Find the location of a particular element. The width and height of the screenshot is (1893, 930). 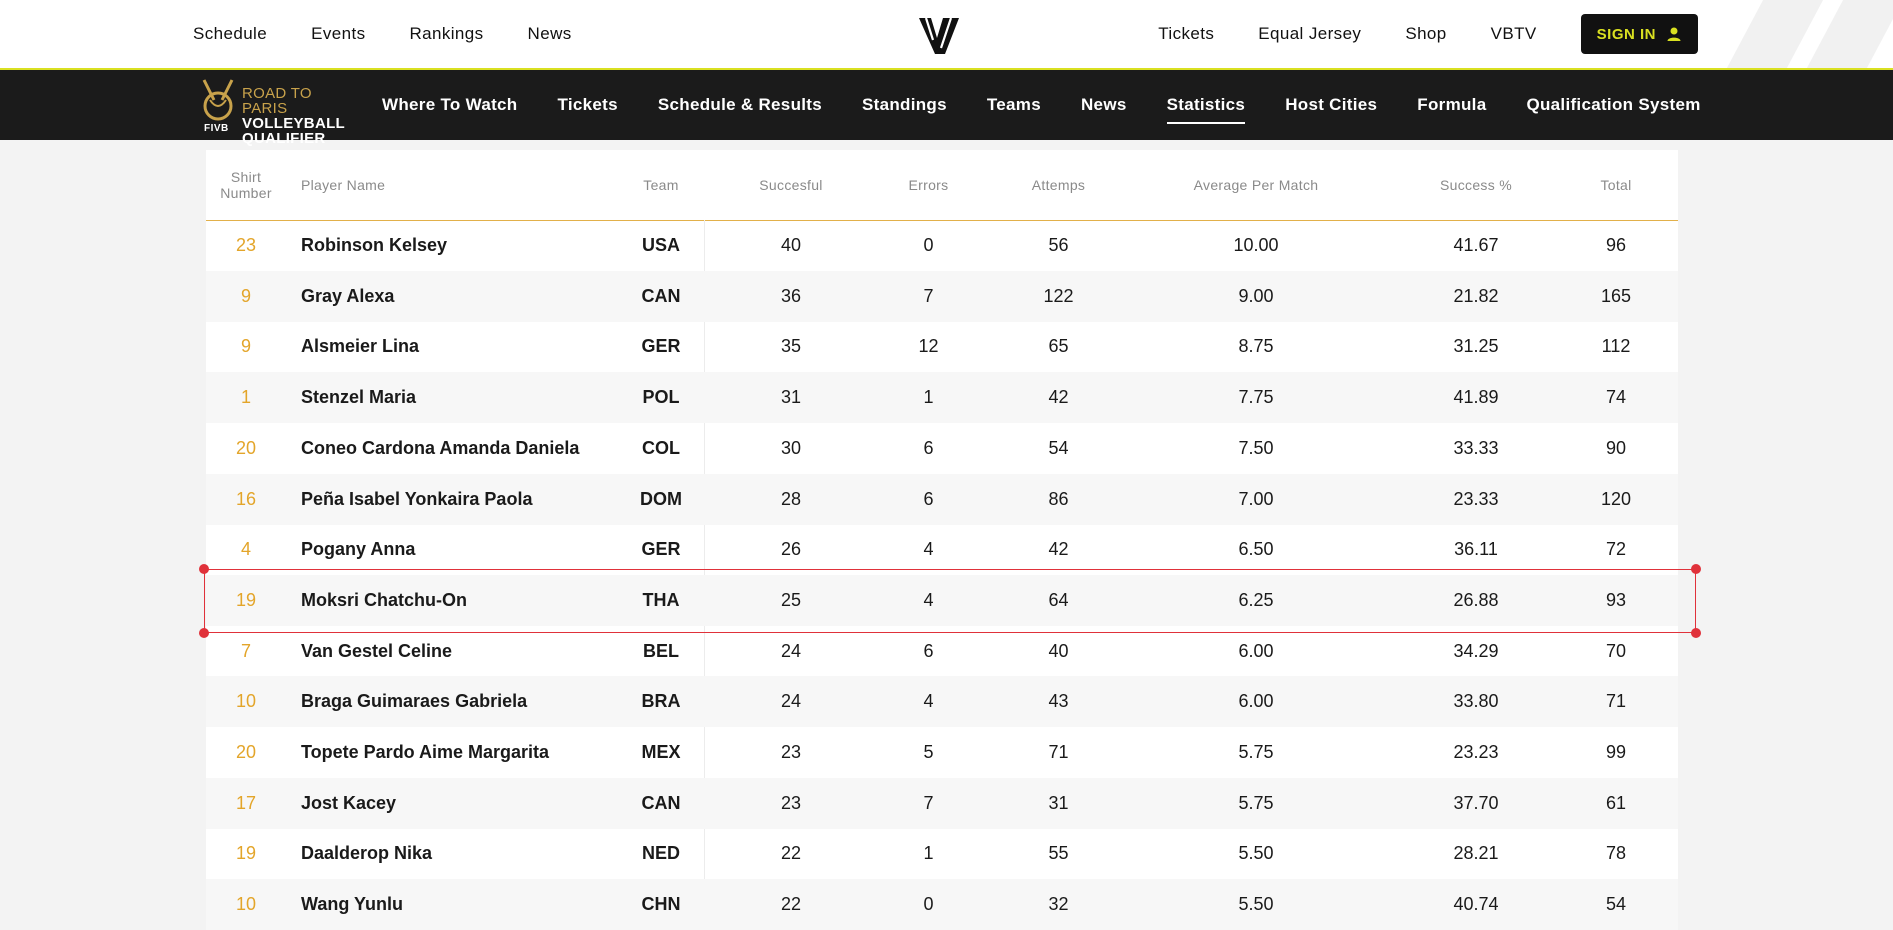

top-nav-left: Schedule Events Rankings News is located at coordinates (382, 34).